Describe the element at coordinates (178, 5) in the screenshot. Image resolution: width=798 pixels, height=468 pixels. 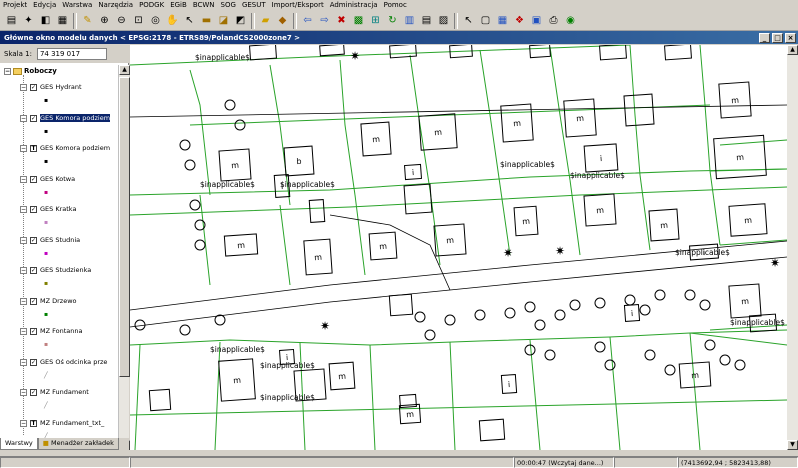
I see `menu-item: EGiB` at that location.